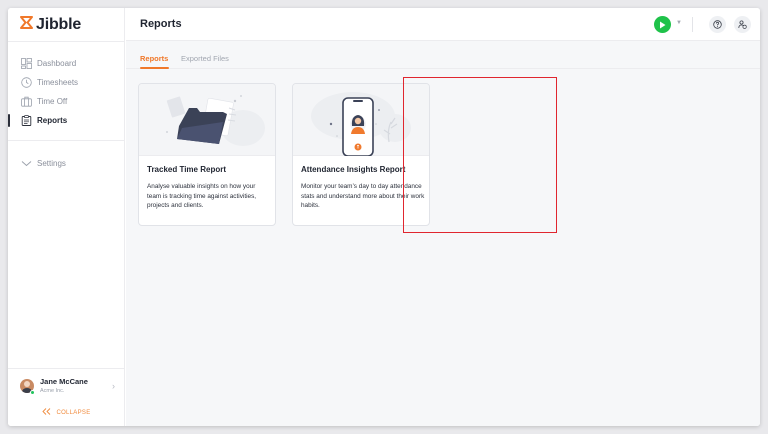 The width and height of the screenshot is (768, 434). Describe the element at coordinates (64, 381) in the screenshot. I see `user-name: Jane McCane` at that location.